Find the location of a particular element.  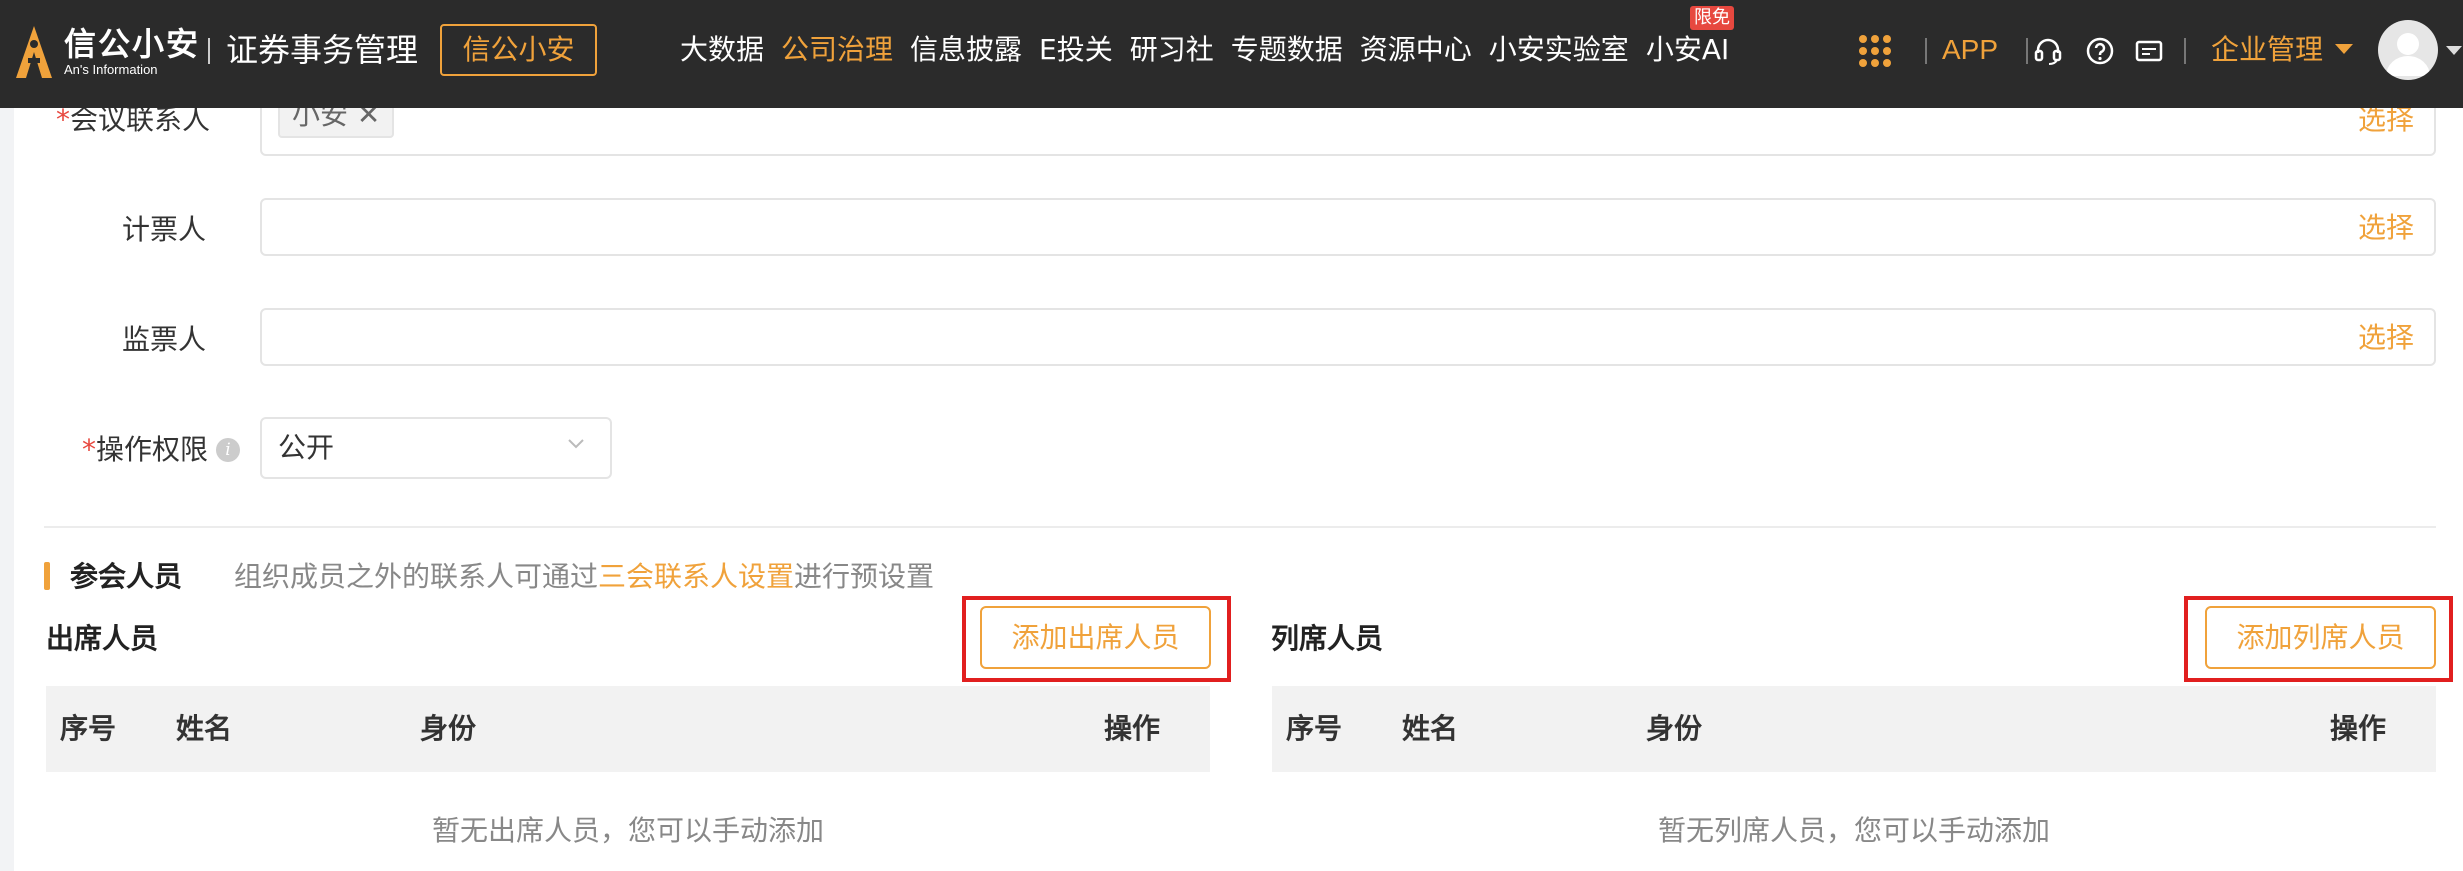

contact-tag: 小安 ✕ is located at coordinates (336, 123).